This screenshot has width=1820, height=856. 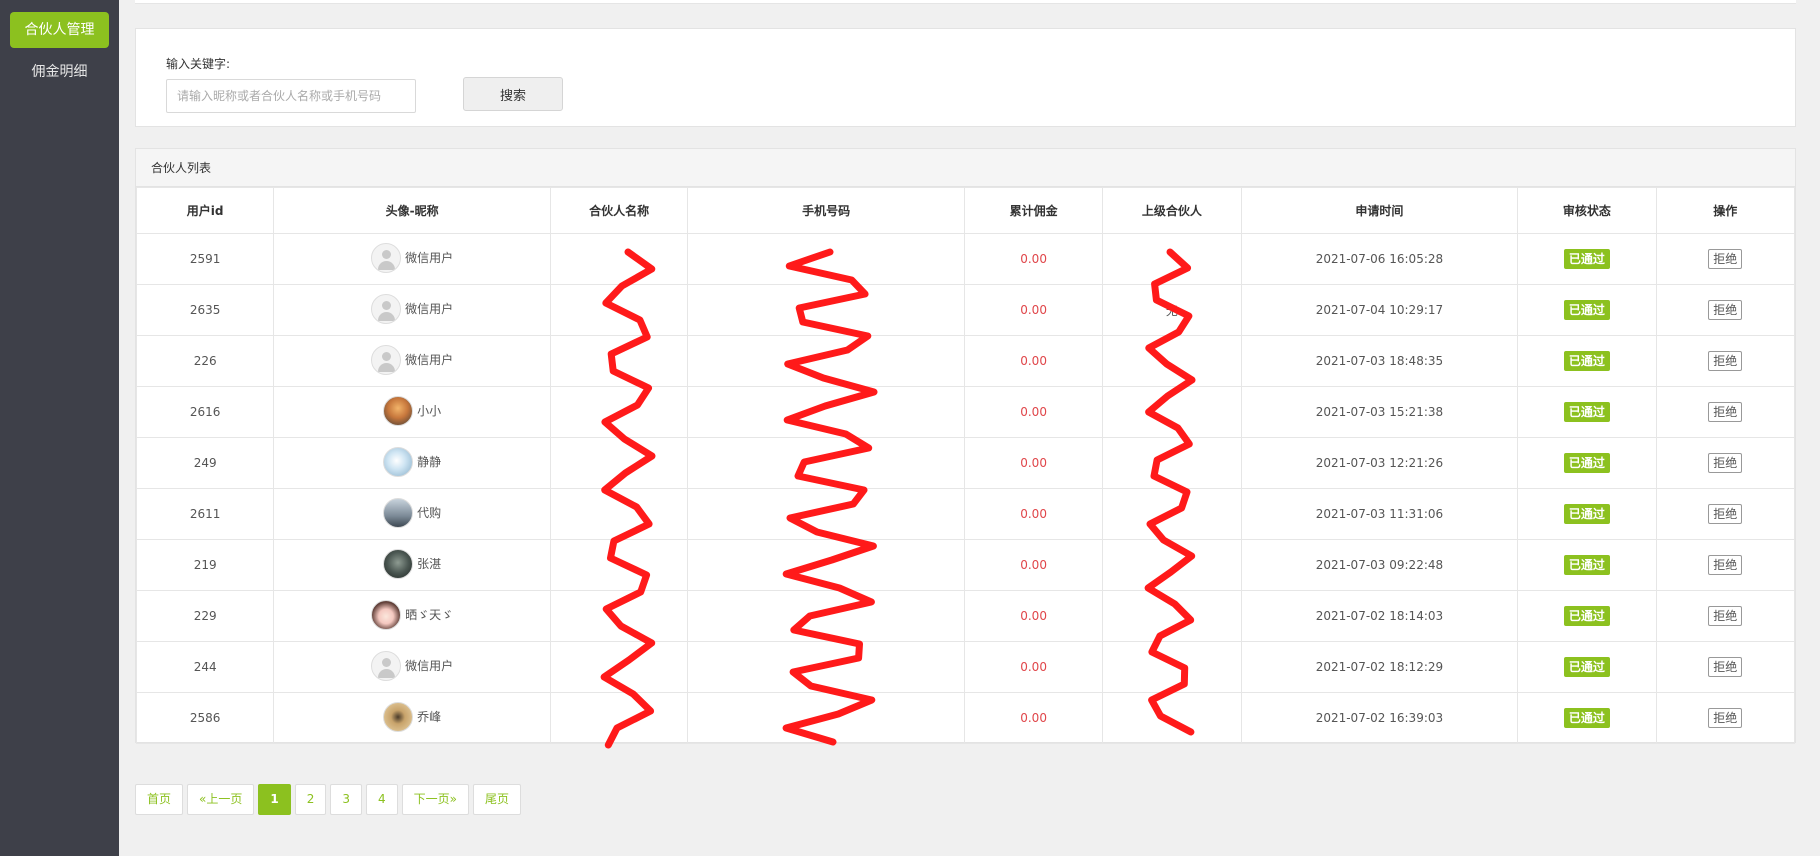 I want to click on sidebar: 合伙人管理 佣金明细, so click(x=59, y=428).